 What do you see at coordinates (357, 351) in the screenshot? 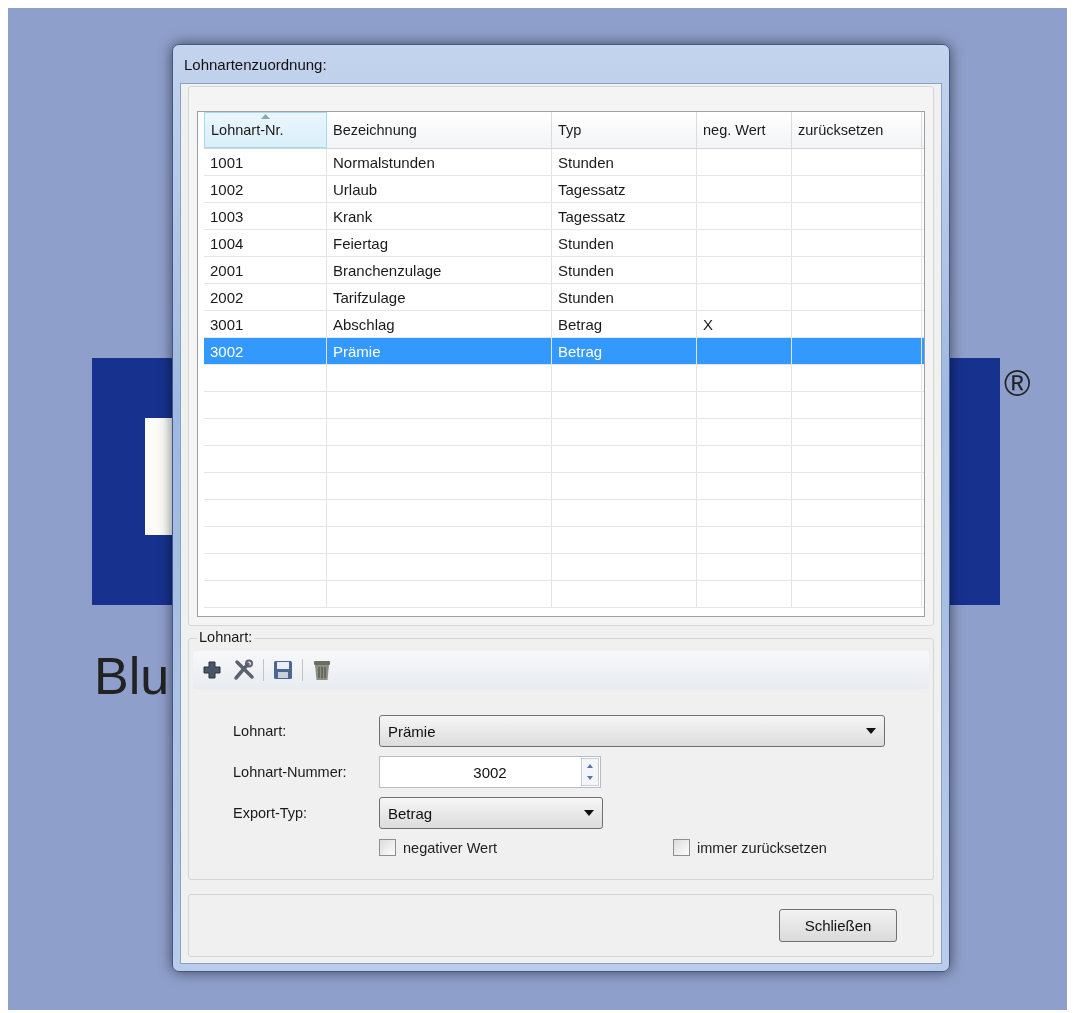
I see `table-cell: Prämie` at bounding box center [357, 351].